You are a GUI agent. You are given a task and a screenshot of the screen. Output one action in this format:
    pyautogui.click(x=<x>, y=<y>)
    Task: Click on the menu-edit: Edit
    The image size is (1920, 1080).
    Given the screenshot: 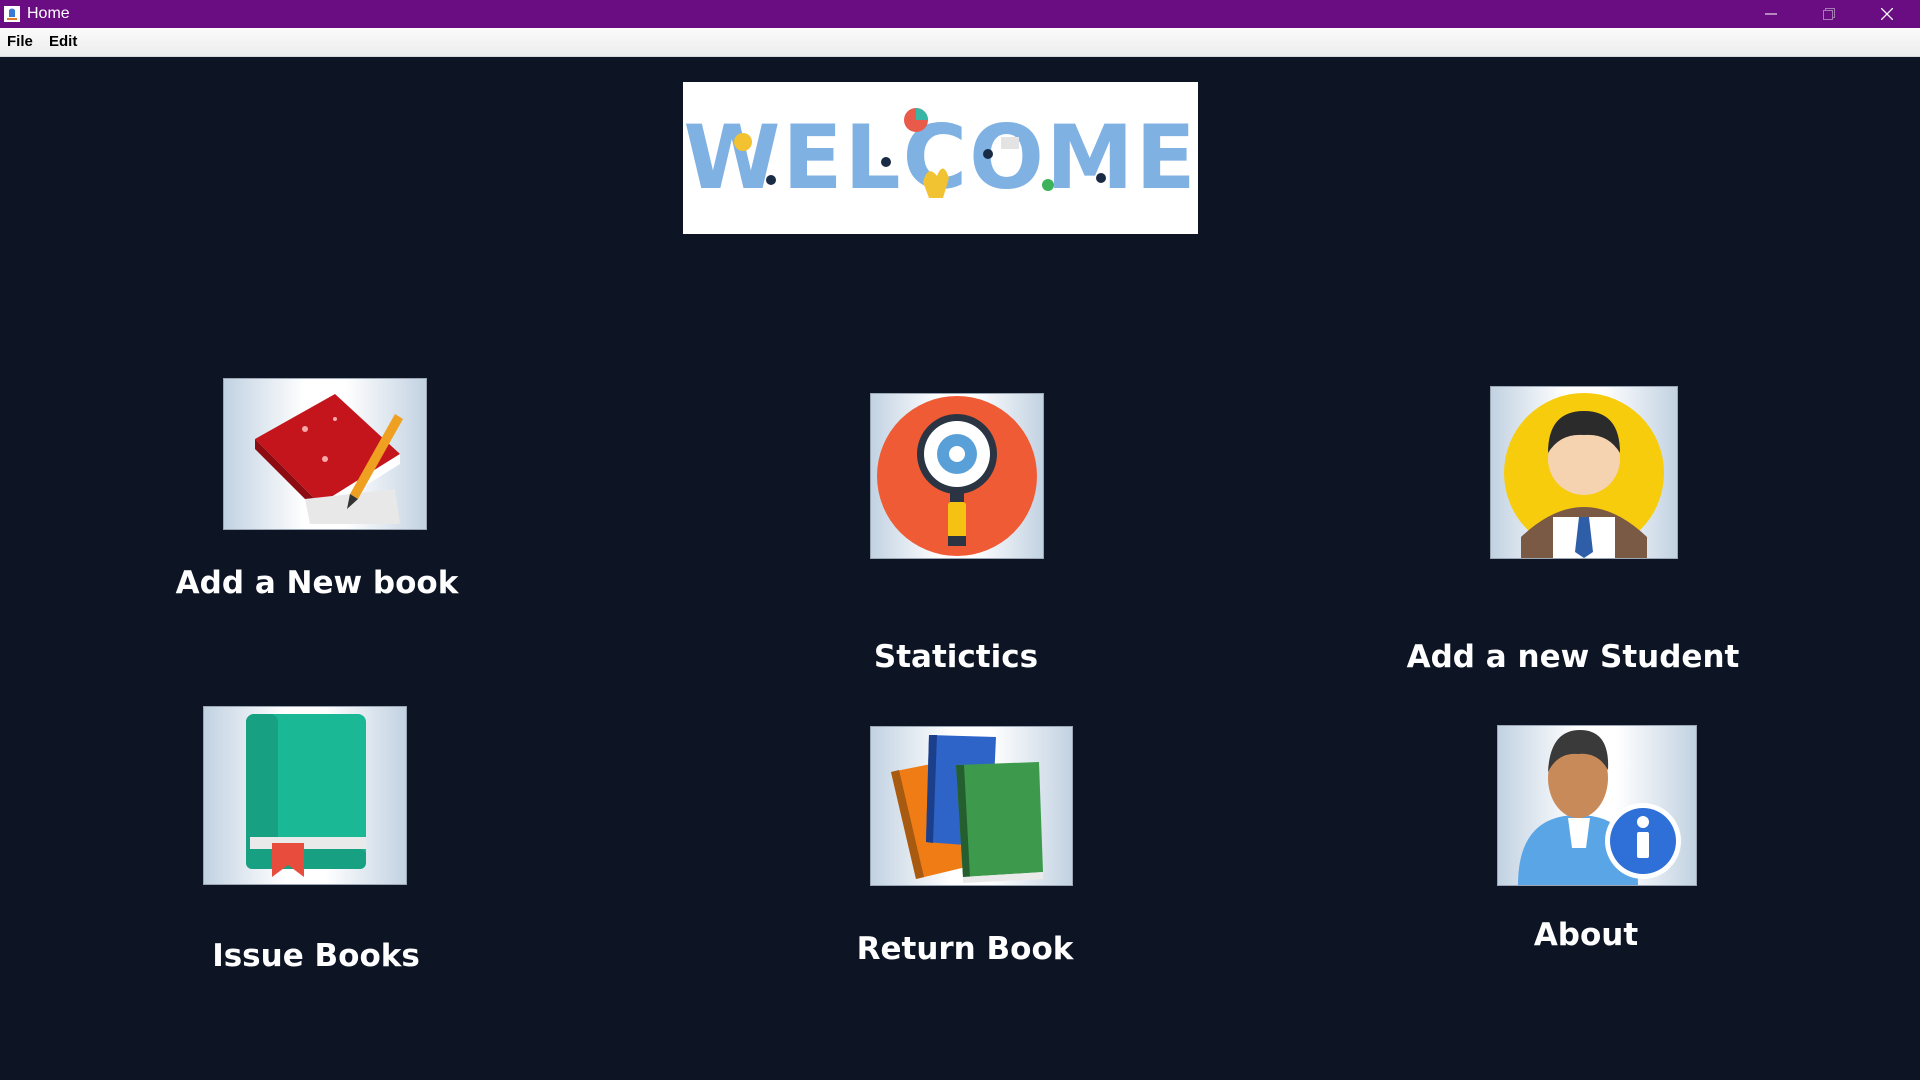 What is the action you would take?
    pyautogui.click(x=63, y=42)
    